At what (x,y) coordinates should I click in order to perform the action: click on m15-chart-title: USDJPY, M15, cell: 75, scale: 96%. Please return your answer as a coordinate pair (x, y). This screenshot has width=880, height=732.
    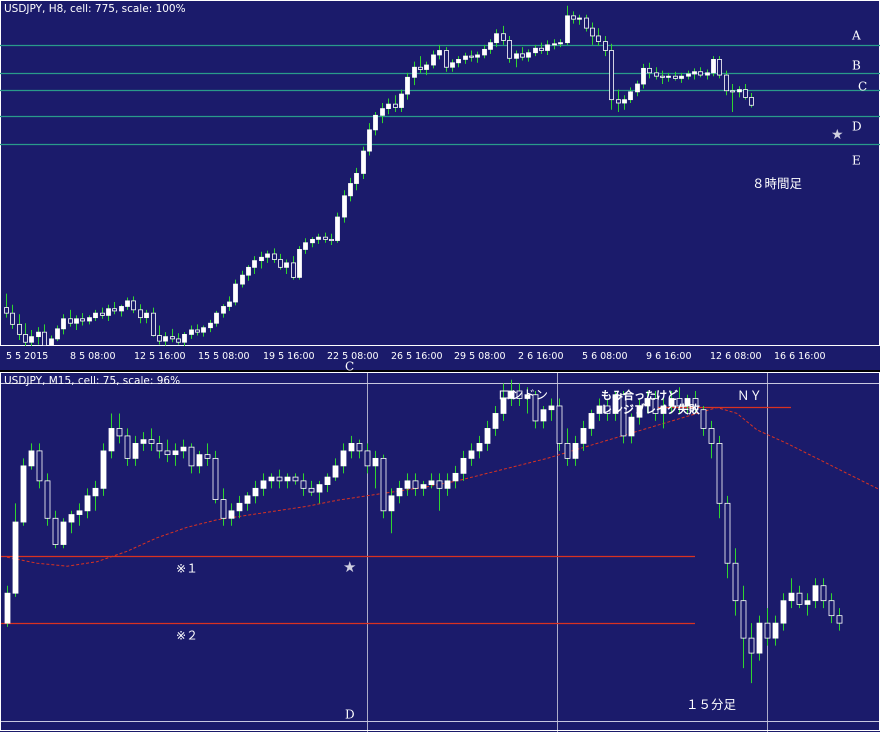
    Looking at the image, I should click on (92, 381).